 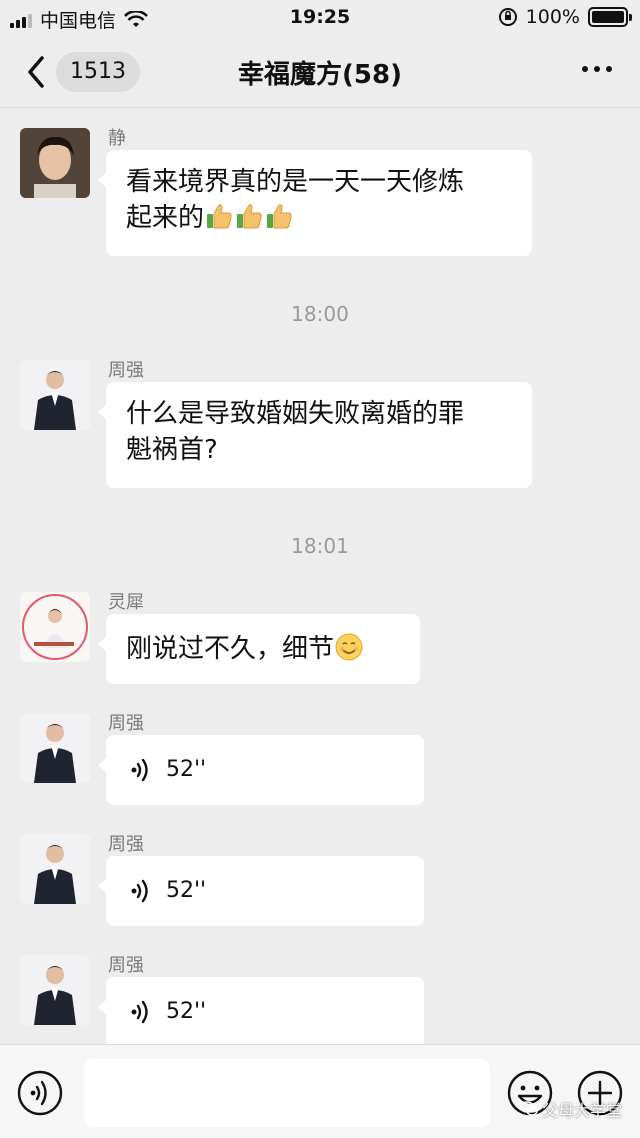 I want to click on battery-percent: 100%, so click(x=552, y=17).